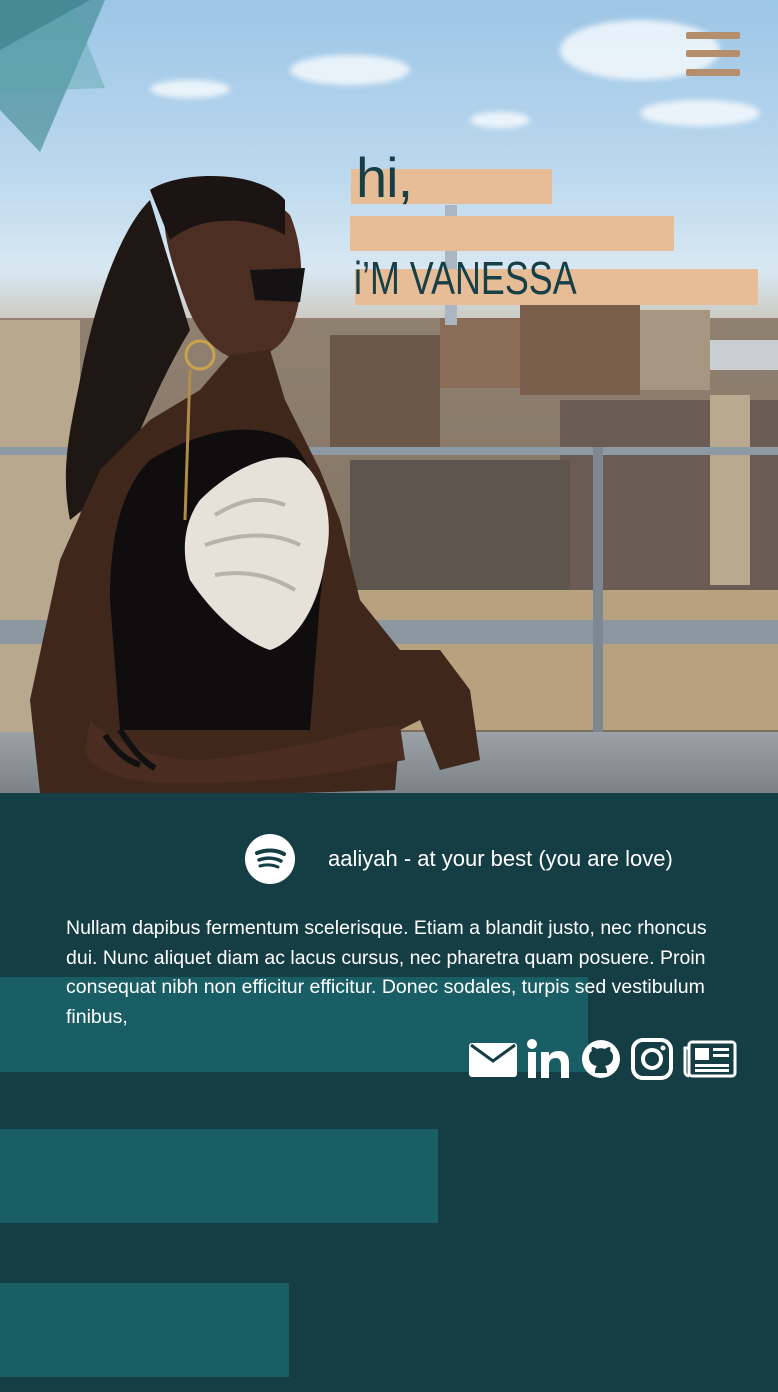 The image size is (778, 1392). What do you see at coordinates (512, 233) in the screenshot?
I see `highlight-block` at bounding box center [512, 233].